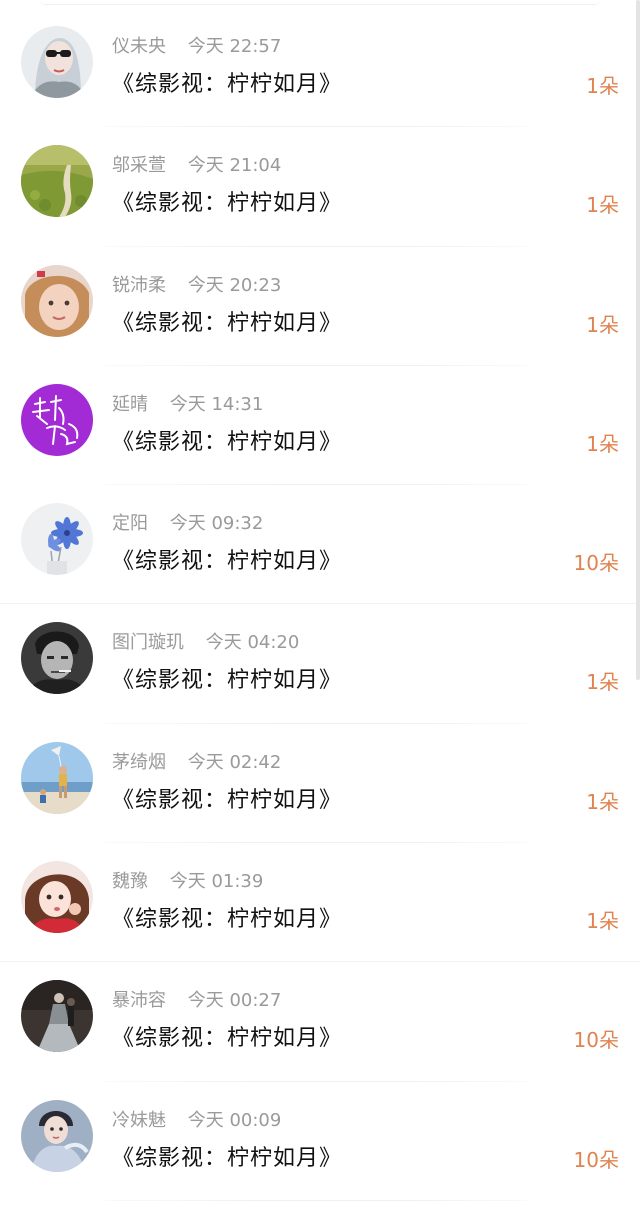 Image resolution: width=640 pixels, height=1207 pixels. I want to click on user-name: 延晴, so click(130, 404).